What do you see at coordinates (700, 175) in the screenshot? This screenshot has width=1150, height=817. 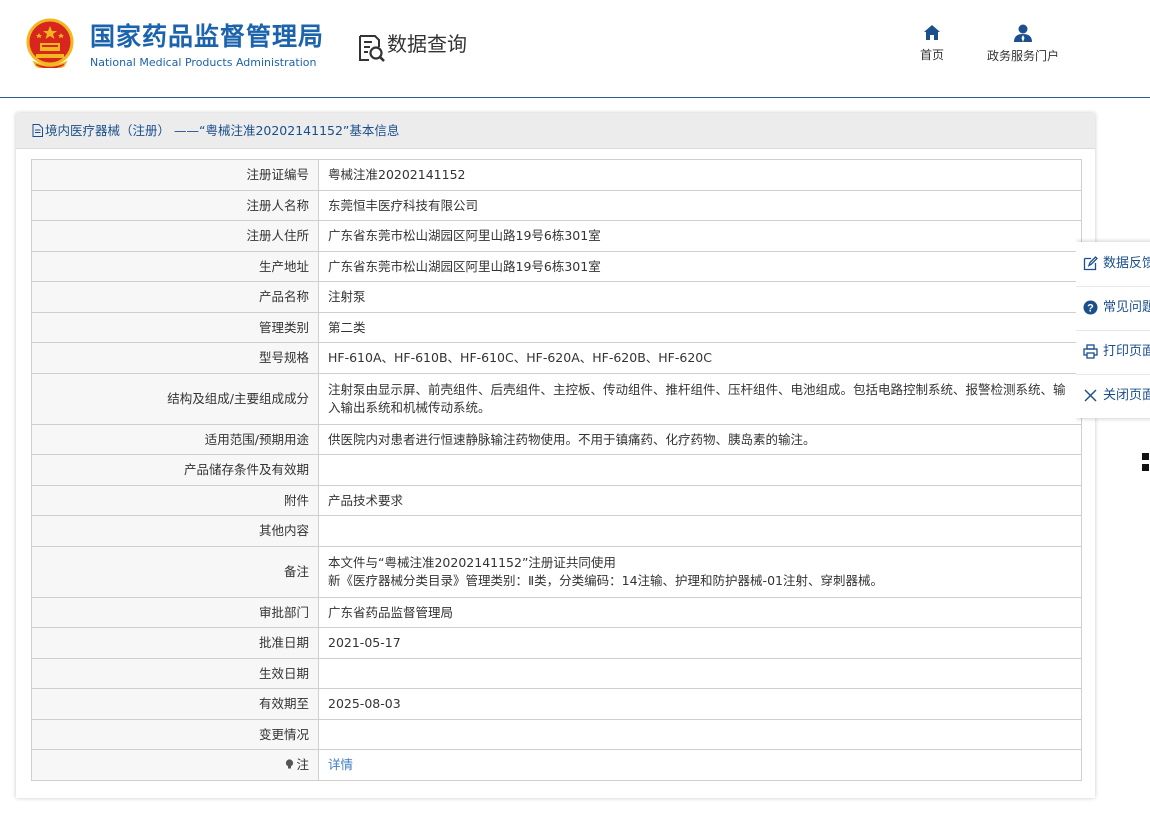 I see `row-value: 粤械注准20202141152` at bounding box center [700, 175].